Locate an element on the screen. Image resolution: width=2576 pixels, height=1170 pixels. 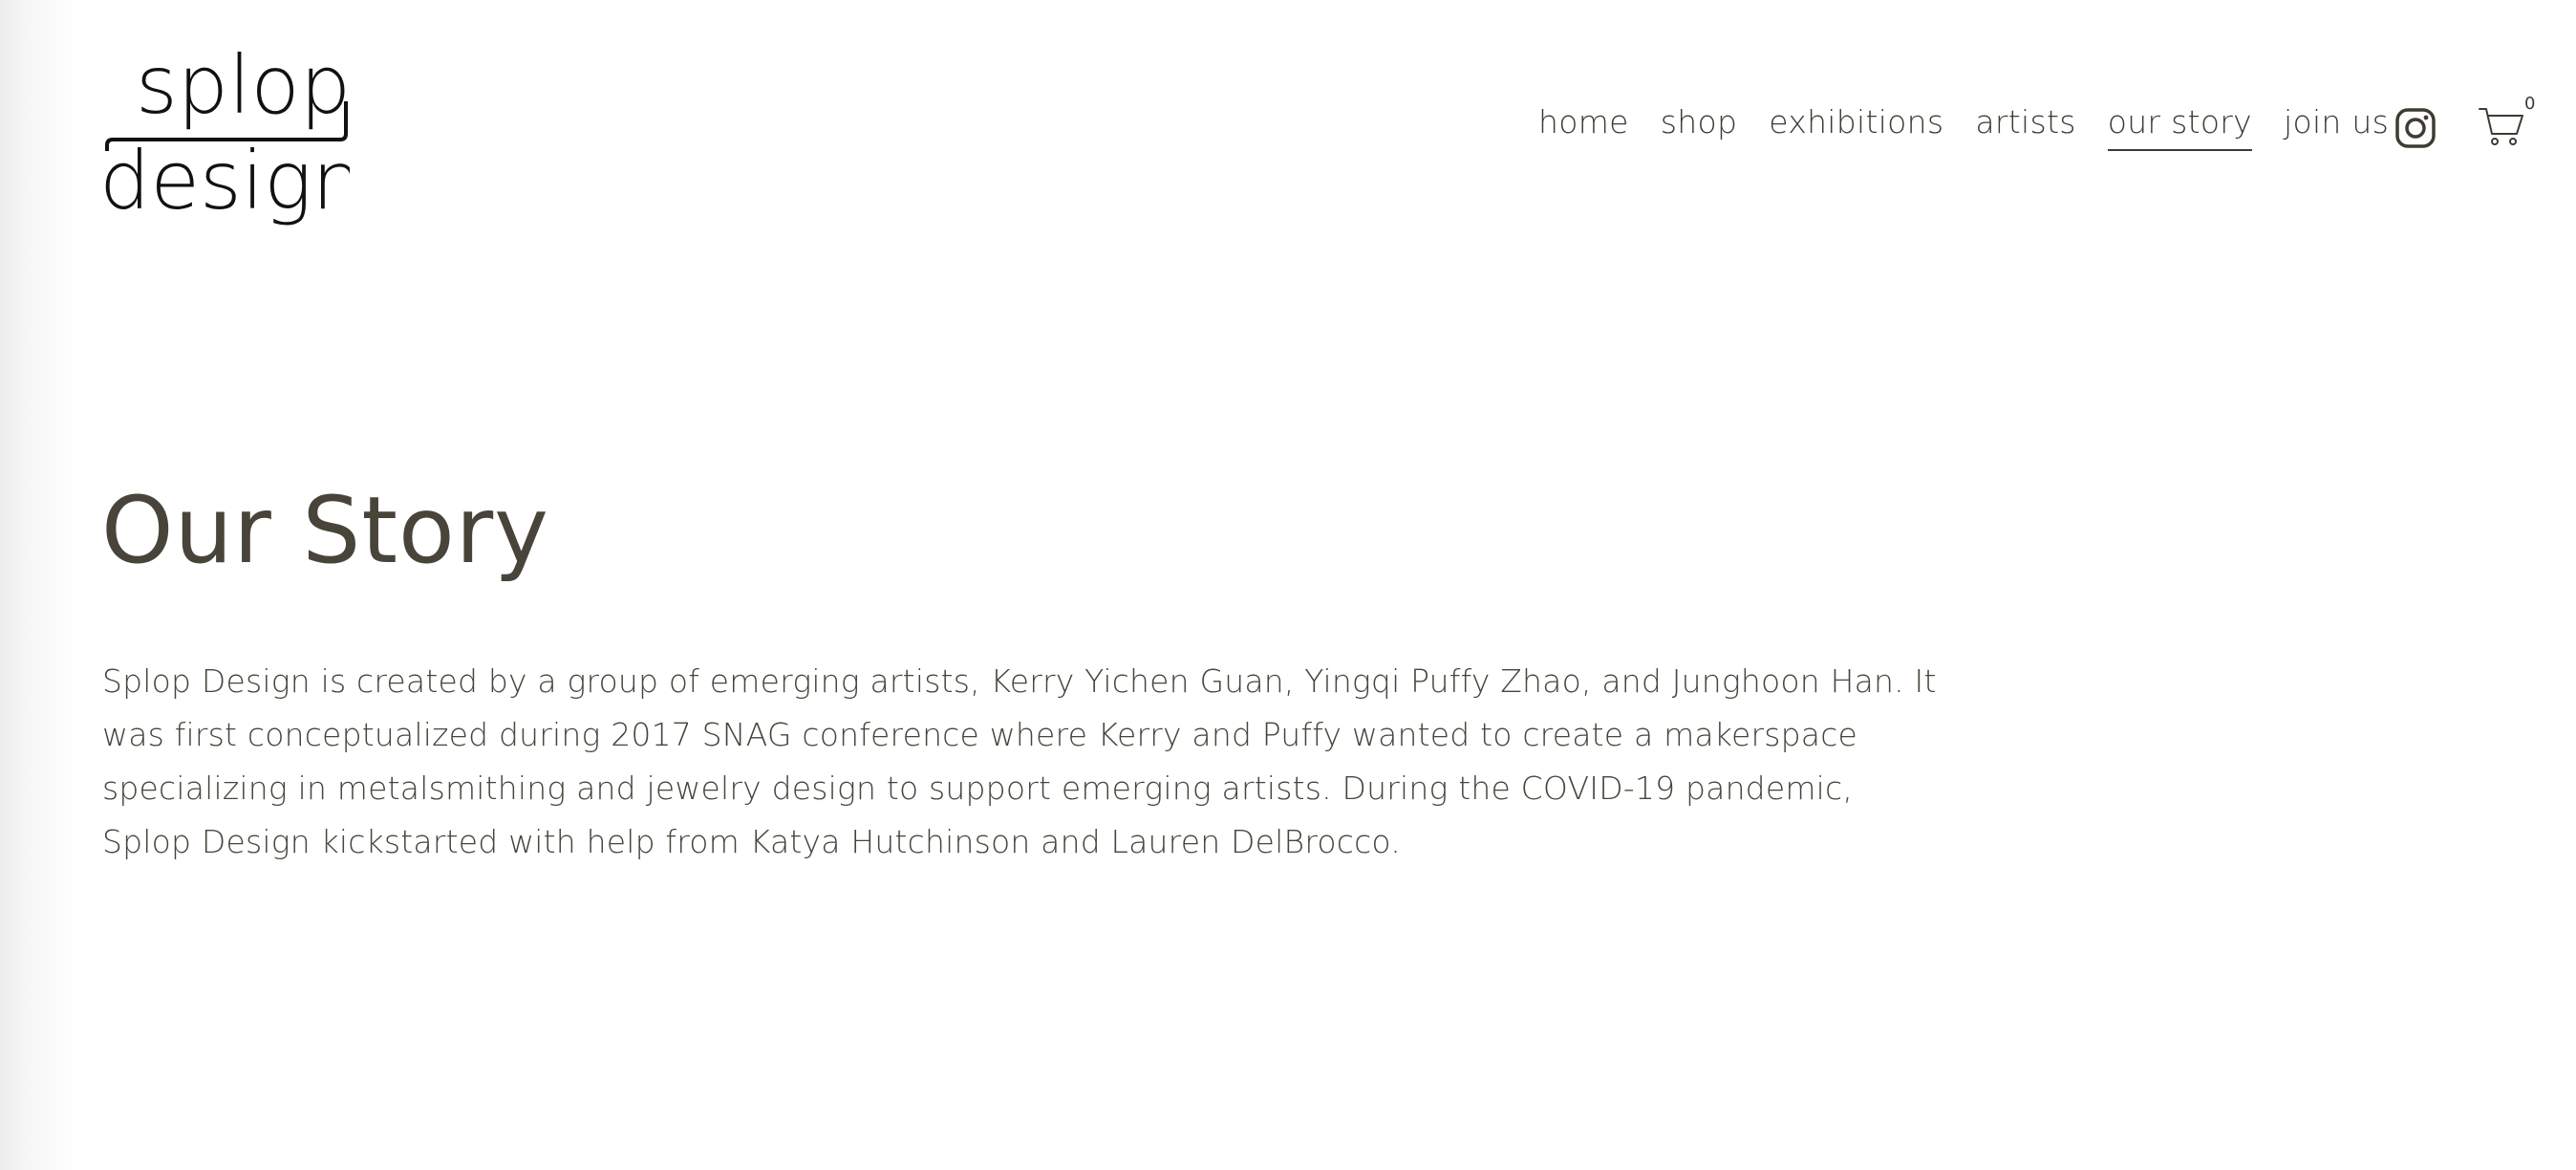
instagram-icon is located at coordinates (2415, 128).